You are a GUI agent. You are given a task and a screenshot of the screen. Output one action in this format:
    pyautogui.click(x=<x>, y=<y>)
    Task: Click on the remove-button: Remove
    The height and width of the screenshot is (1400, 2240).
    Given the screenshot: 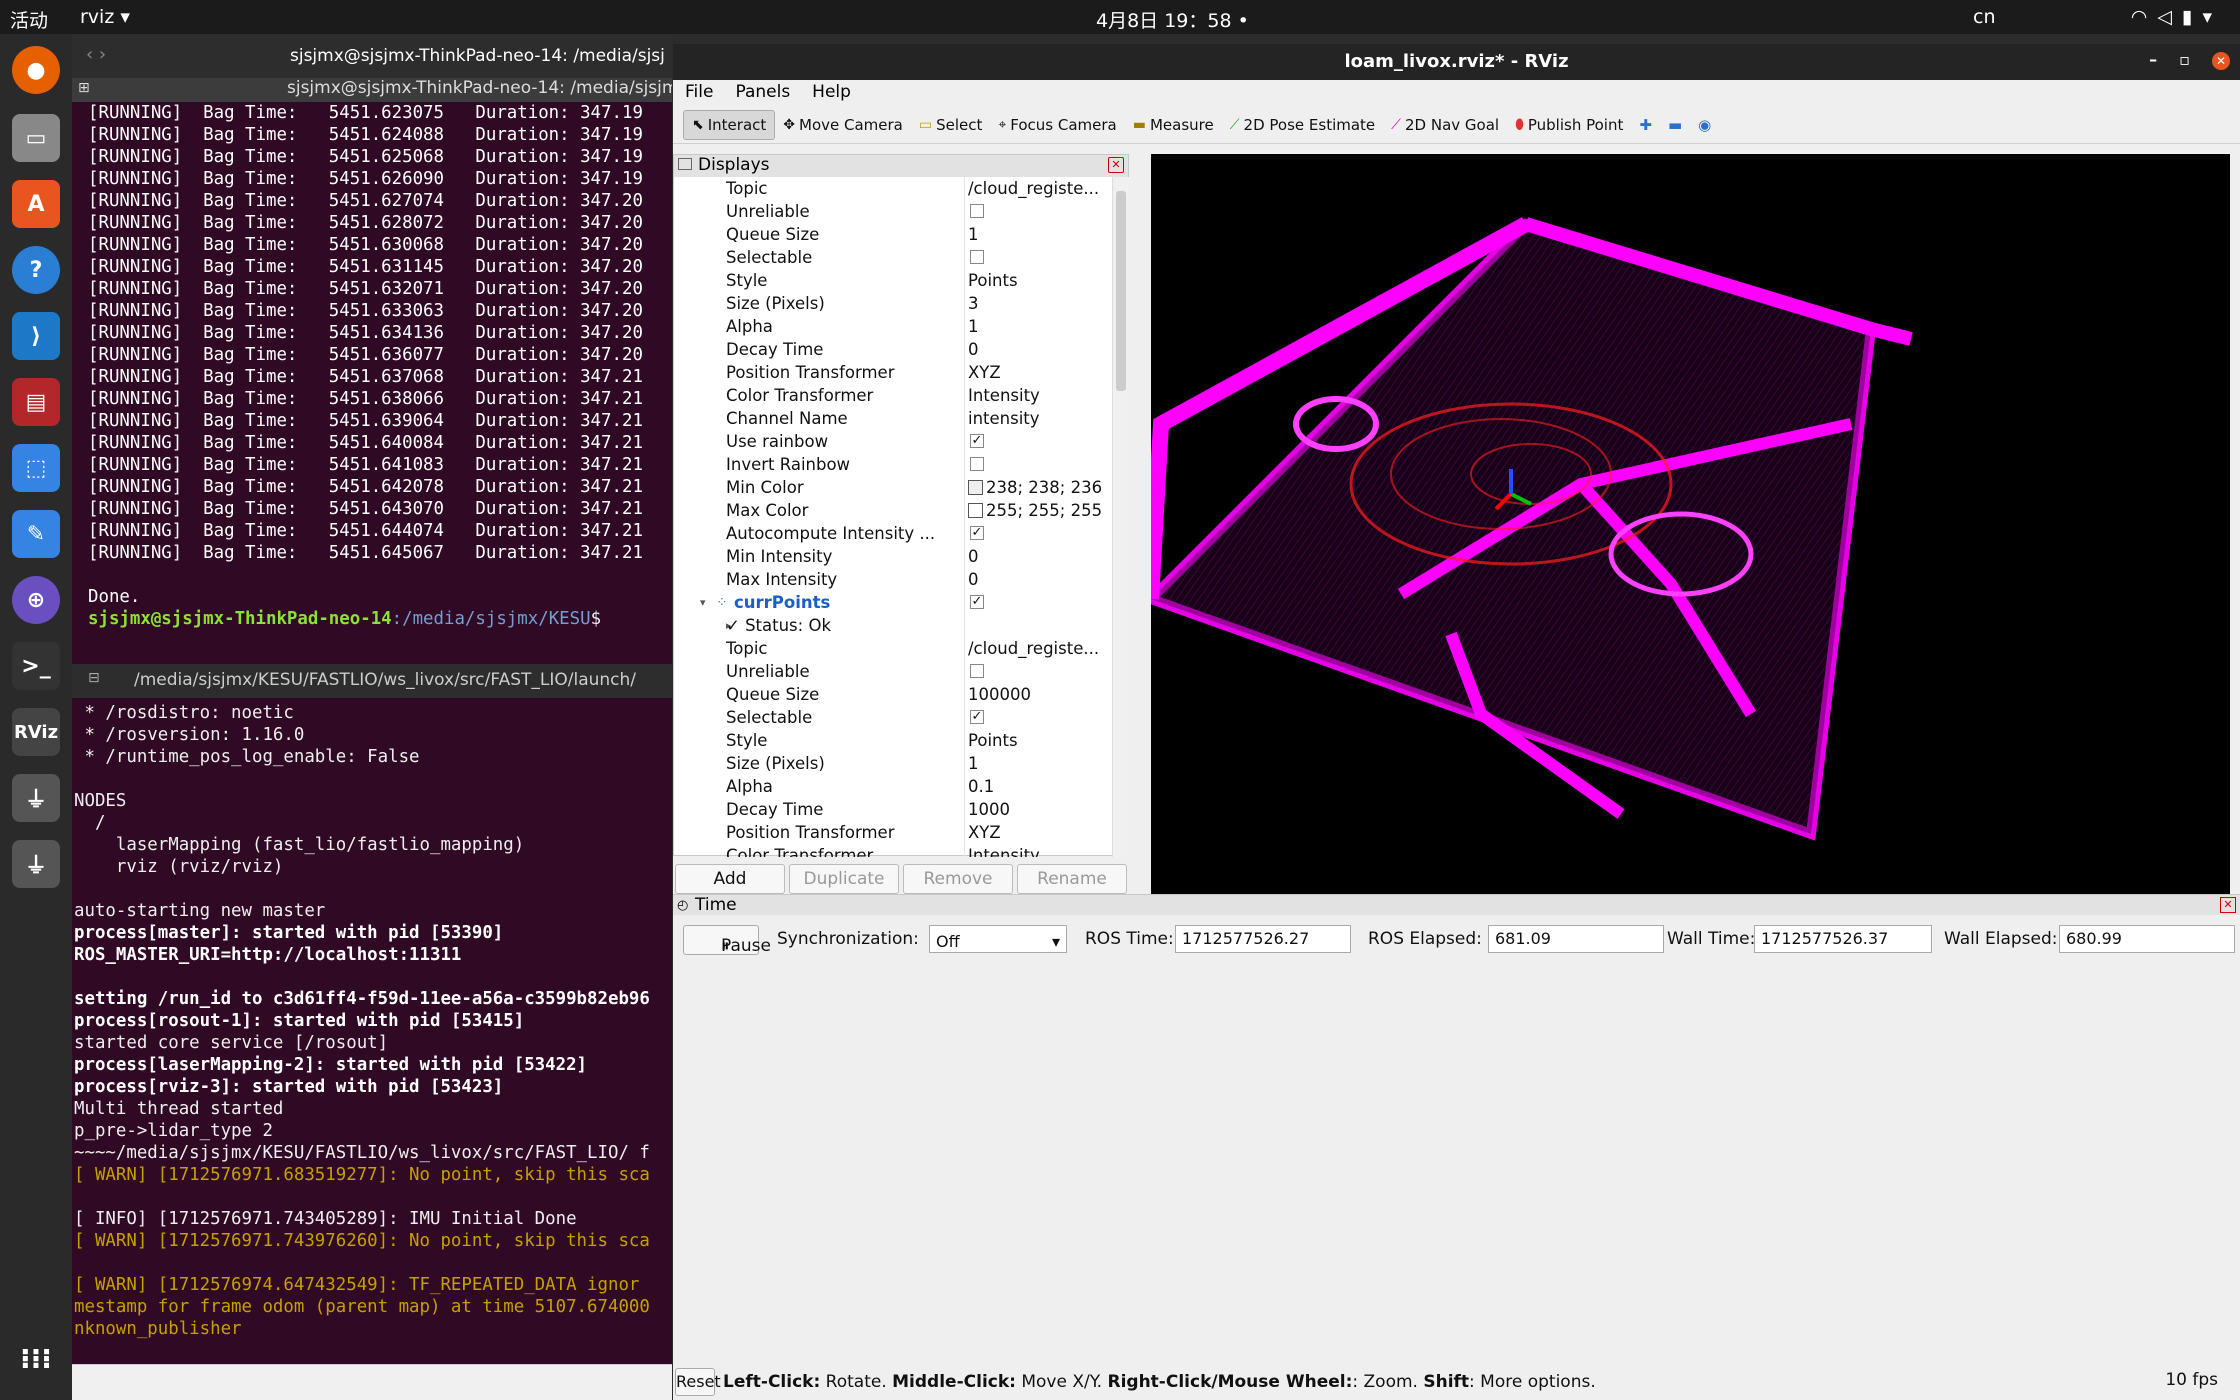 What is the action you would take?
    pyautogui.click(x=958, y=879)
    